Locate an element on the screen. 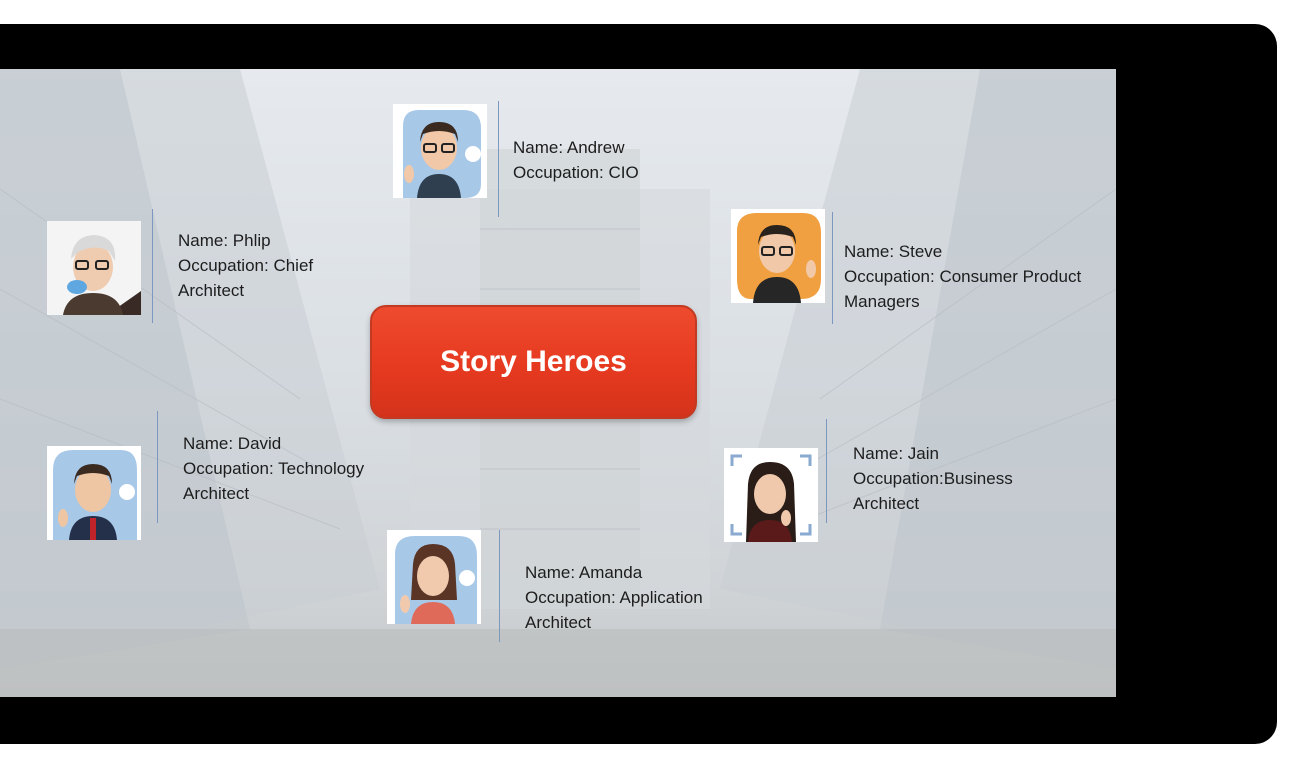 The width and height of the screenshot is (1292, 778). avatar-amanda is located at coordinates (434, 577).